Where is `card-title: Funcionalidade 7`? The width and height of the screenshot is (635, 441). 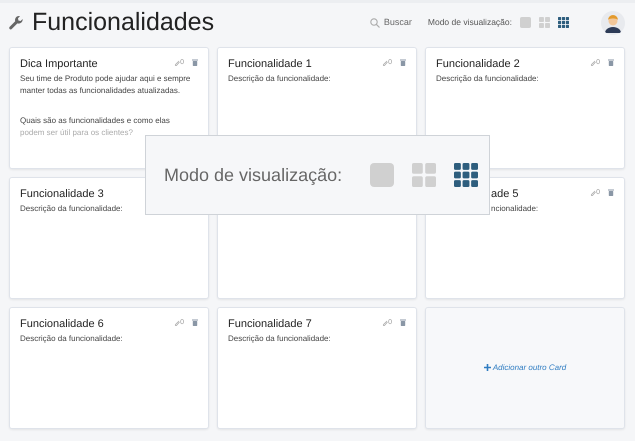 card-title: Funcionalidade 7 is located at coordinates (270, 325).